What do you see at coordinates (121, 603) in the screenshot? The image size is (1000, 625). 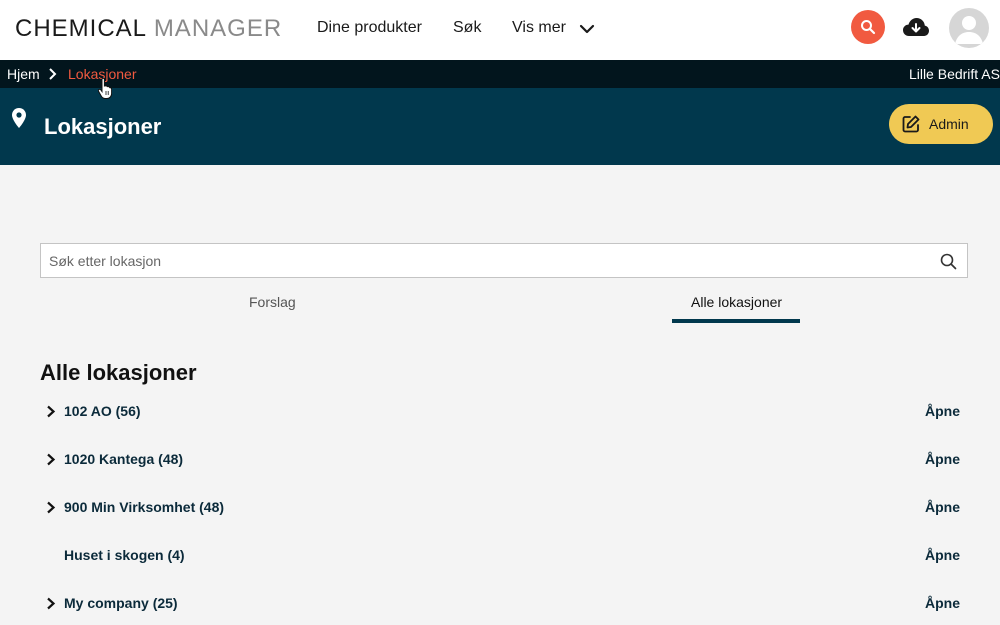 I see `location-label: My company (25)` at bounding box center [121, 603].